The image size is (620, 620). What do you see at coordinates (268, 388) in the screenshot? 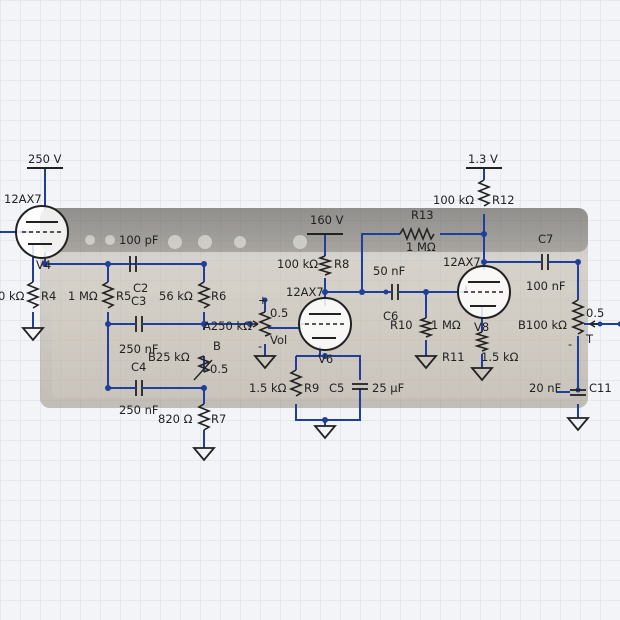
I see `r9-value: 1.5 kΩ` at bounding box center [268, 388].